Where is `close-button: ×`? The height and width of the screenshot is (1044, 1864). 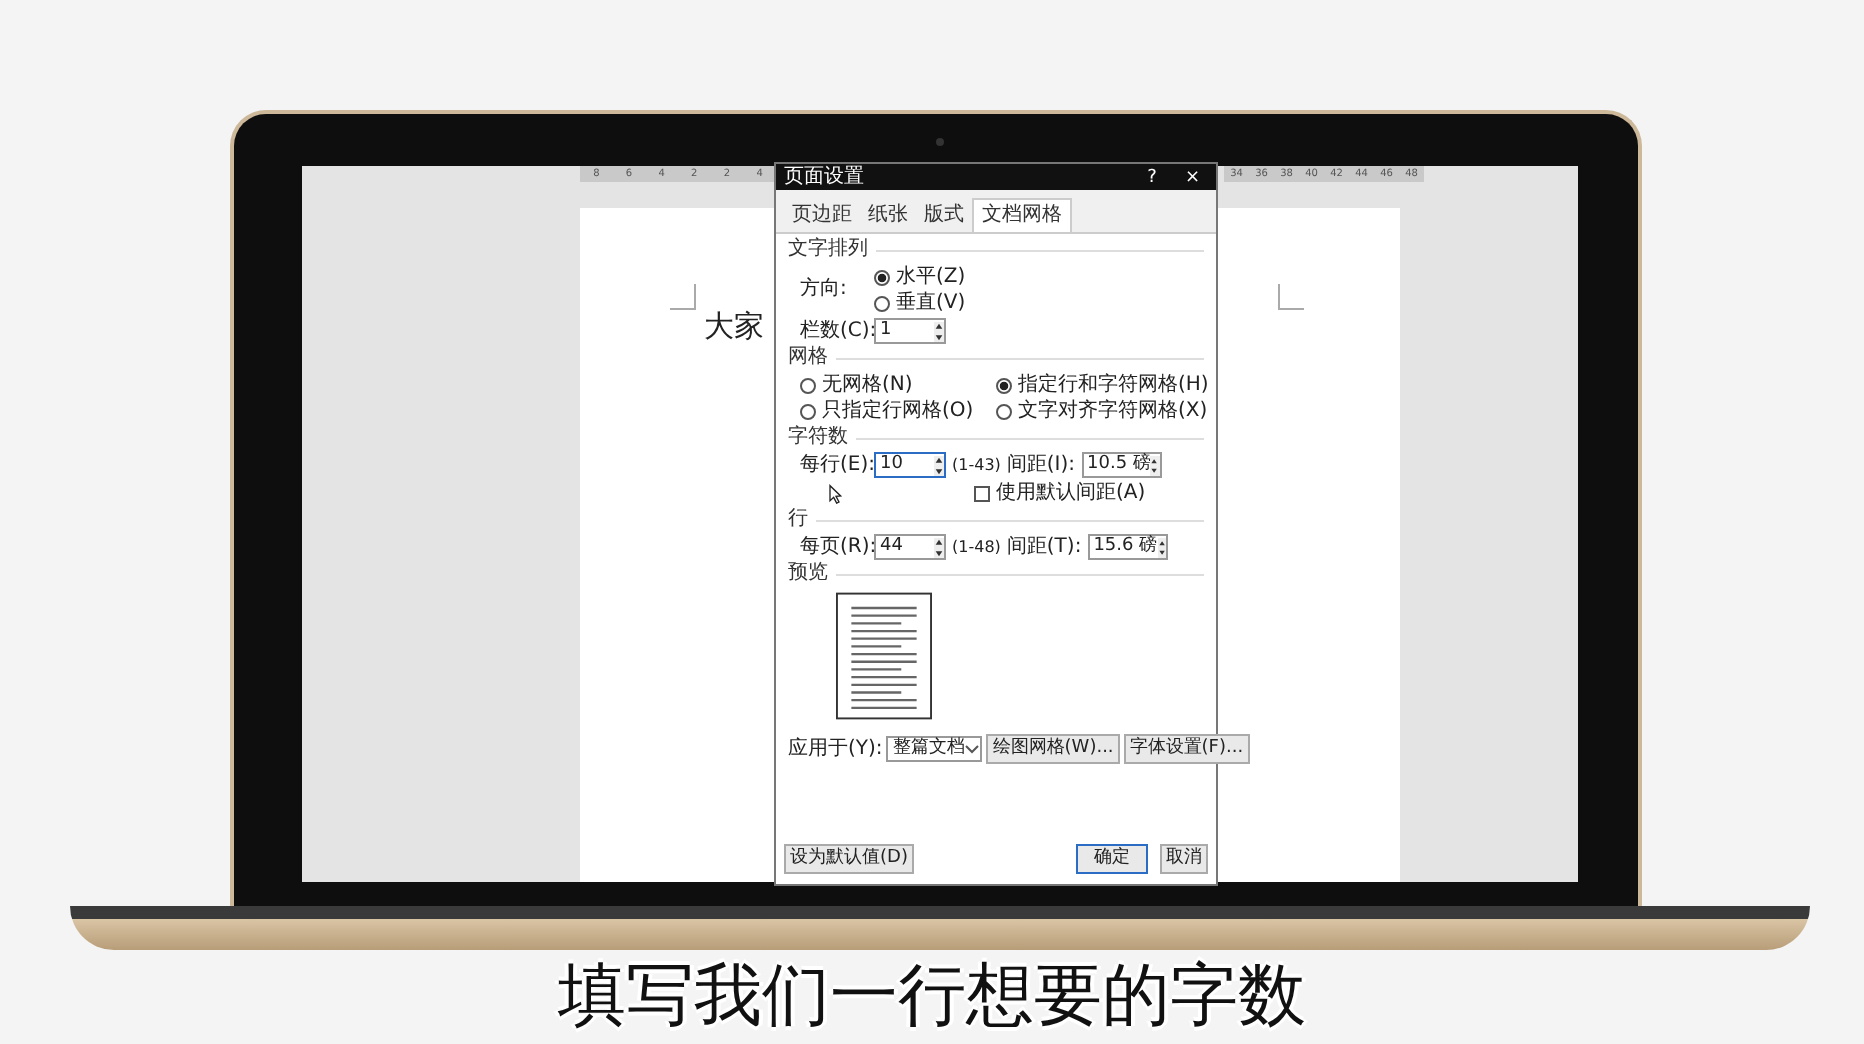
close-button: × is located at coordinates (1192, 177).